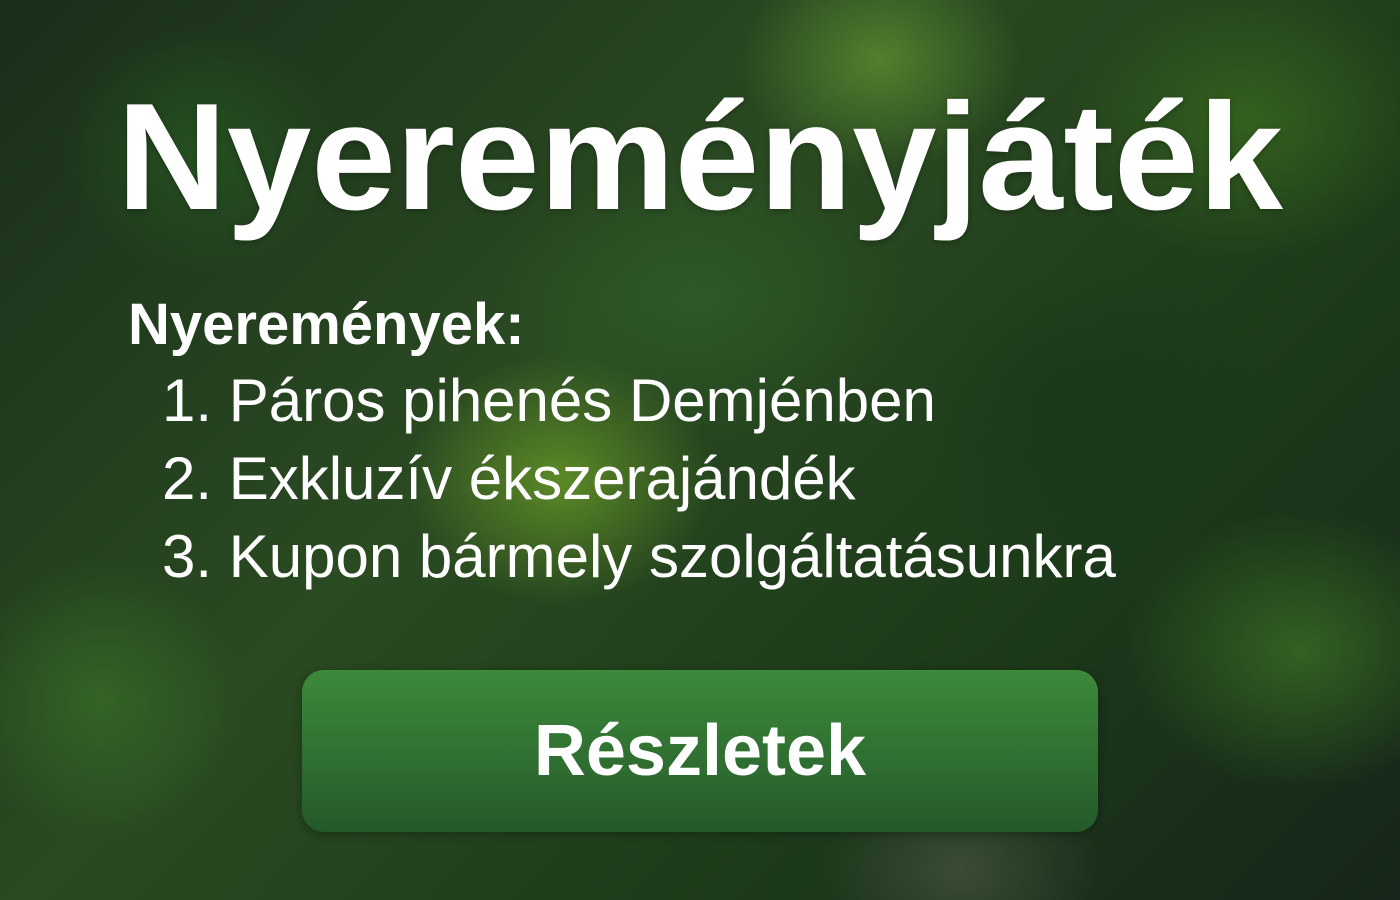 Image resolution: width=1400 pixels, height=900 pixels. I want to click on prize-item: 3. Kupon bármely szolgáltatásunkra, so click(639, 556).